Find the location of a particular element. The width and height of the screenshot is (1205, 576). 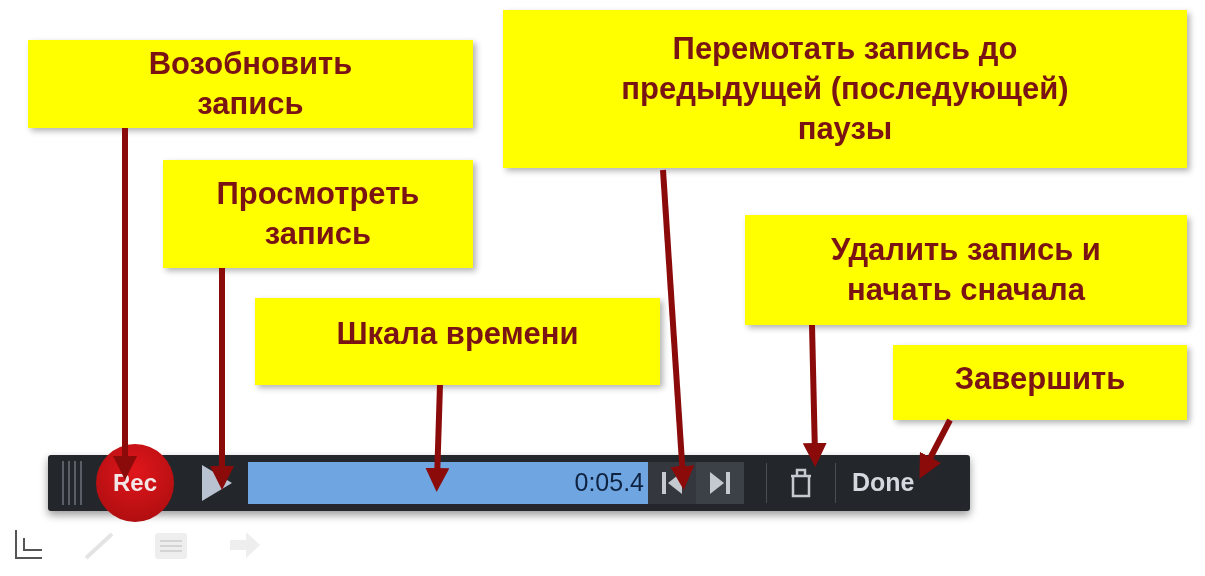

callout-text: Просмотреть запись is located at coordinates (318, 214).